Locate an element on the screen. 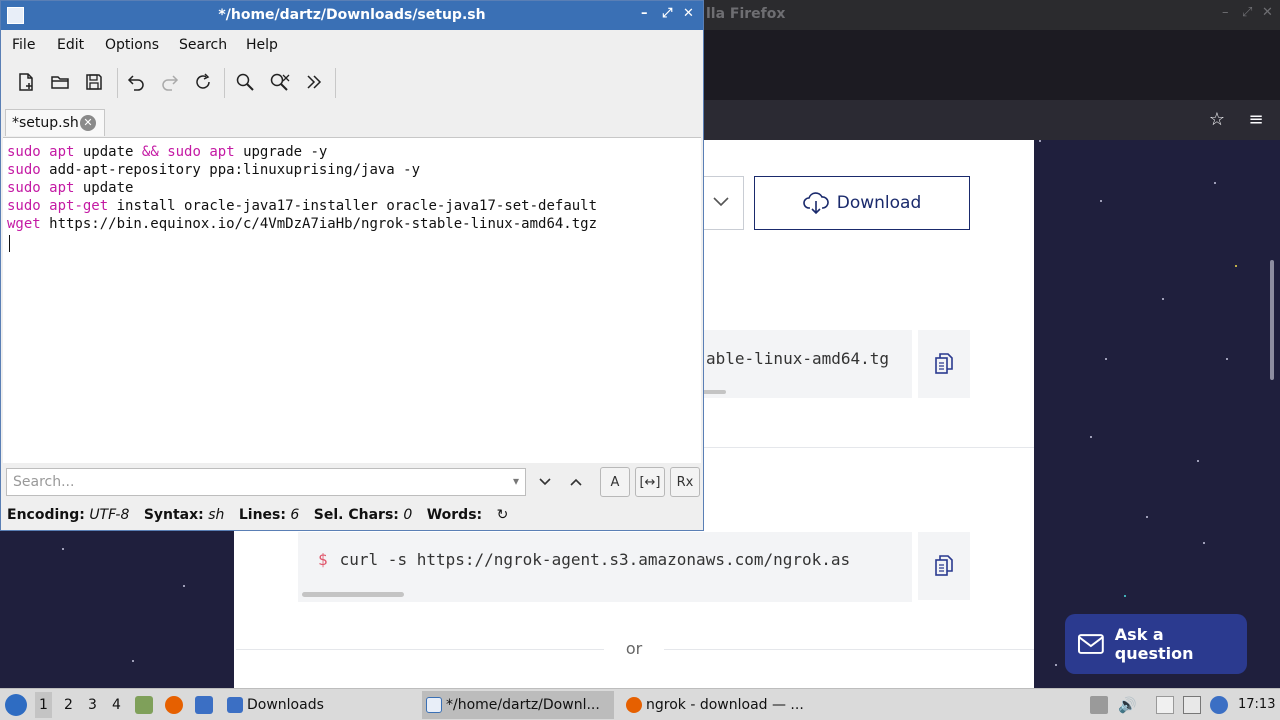 This screenshot has width=1280, height=720. volume-icon: 🔊 is located at coordinates (1127, 705).